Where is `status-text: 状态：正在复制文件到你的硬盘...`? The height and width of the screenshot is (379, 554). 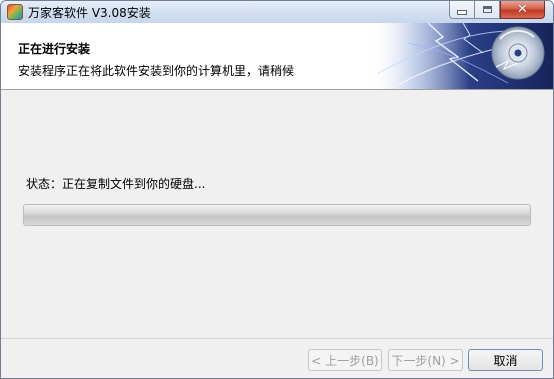
status-text: 状态：正在复制文件到你的硬盘... is located at coordinates (116, 184).